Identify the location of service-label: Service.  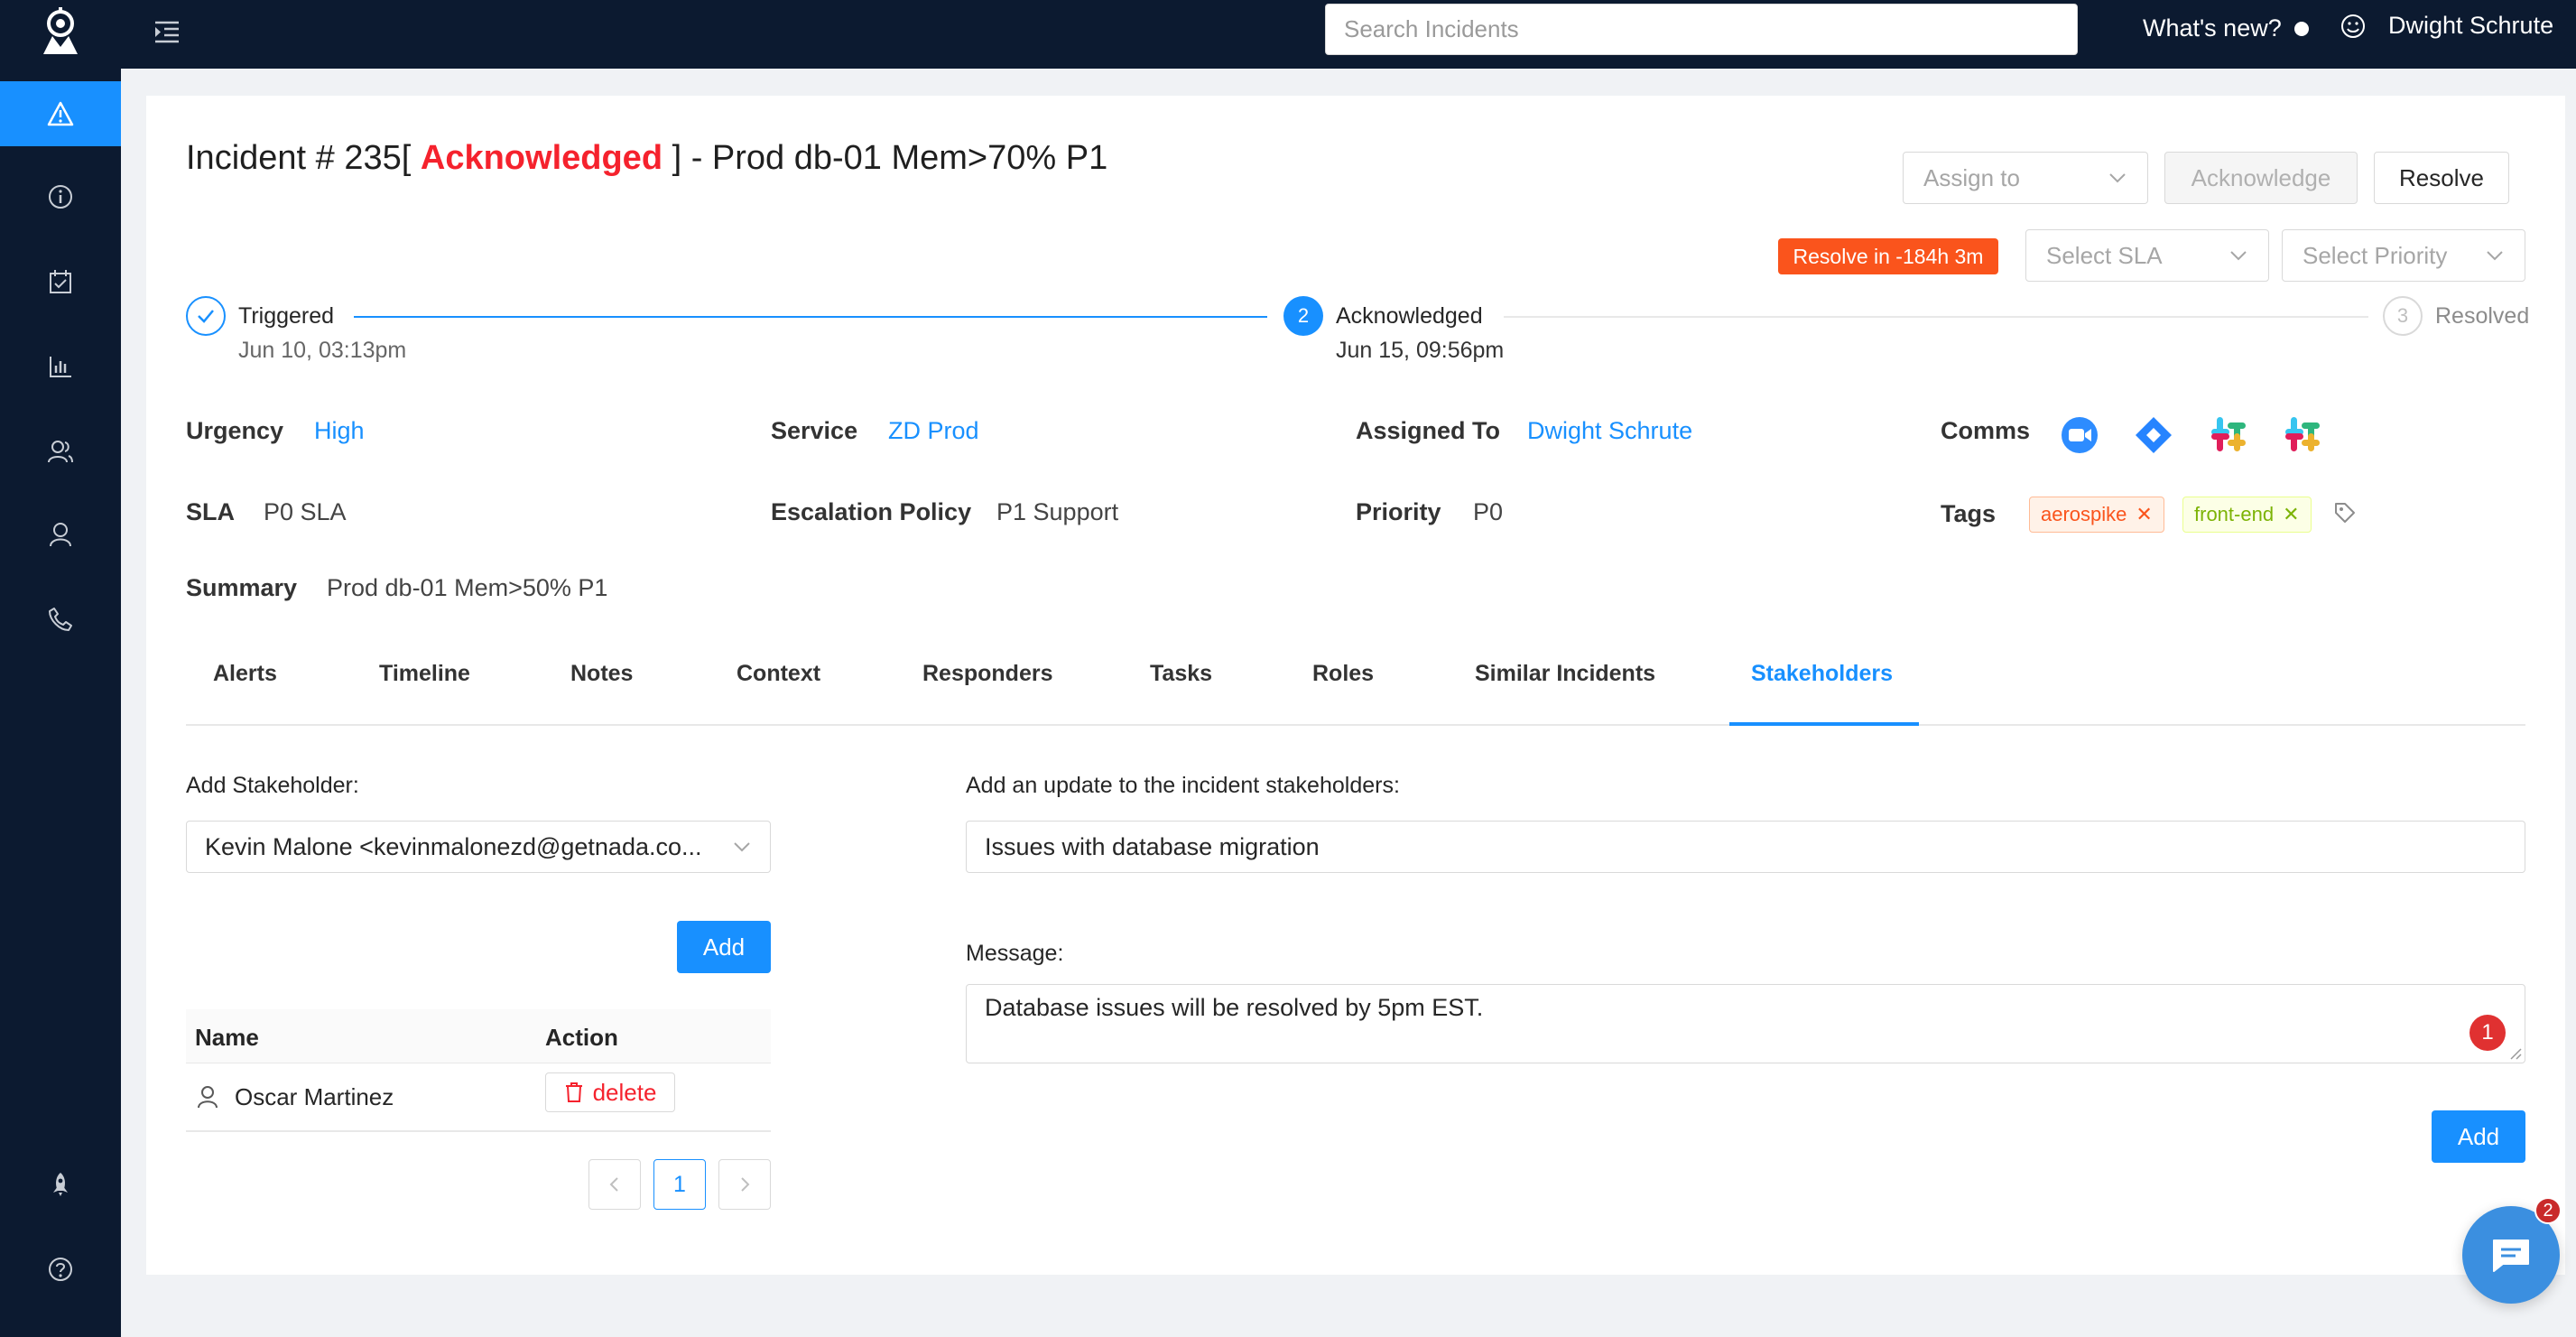
(814, 430).